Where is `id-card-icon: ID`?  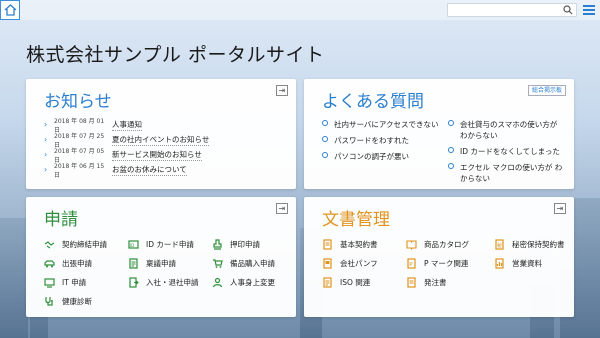
id-card-icon: ID is located at coordinates (133, 244).